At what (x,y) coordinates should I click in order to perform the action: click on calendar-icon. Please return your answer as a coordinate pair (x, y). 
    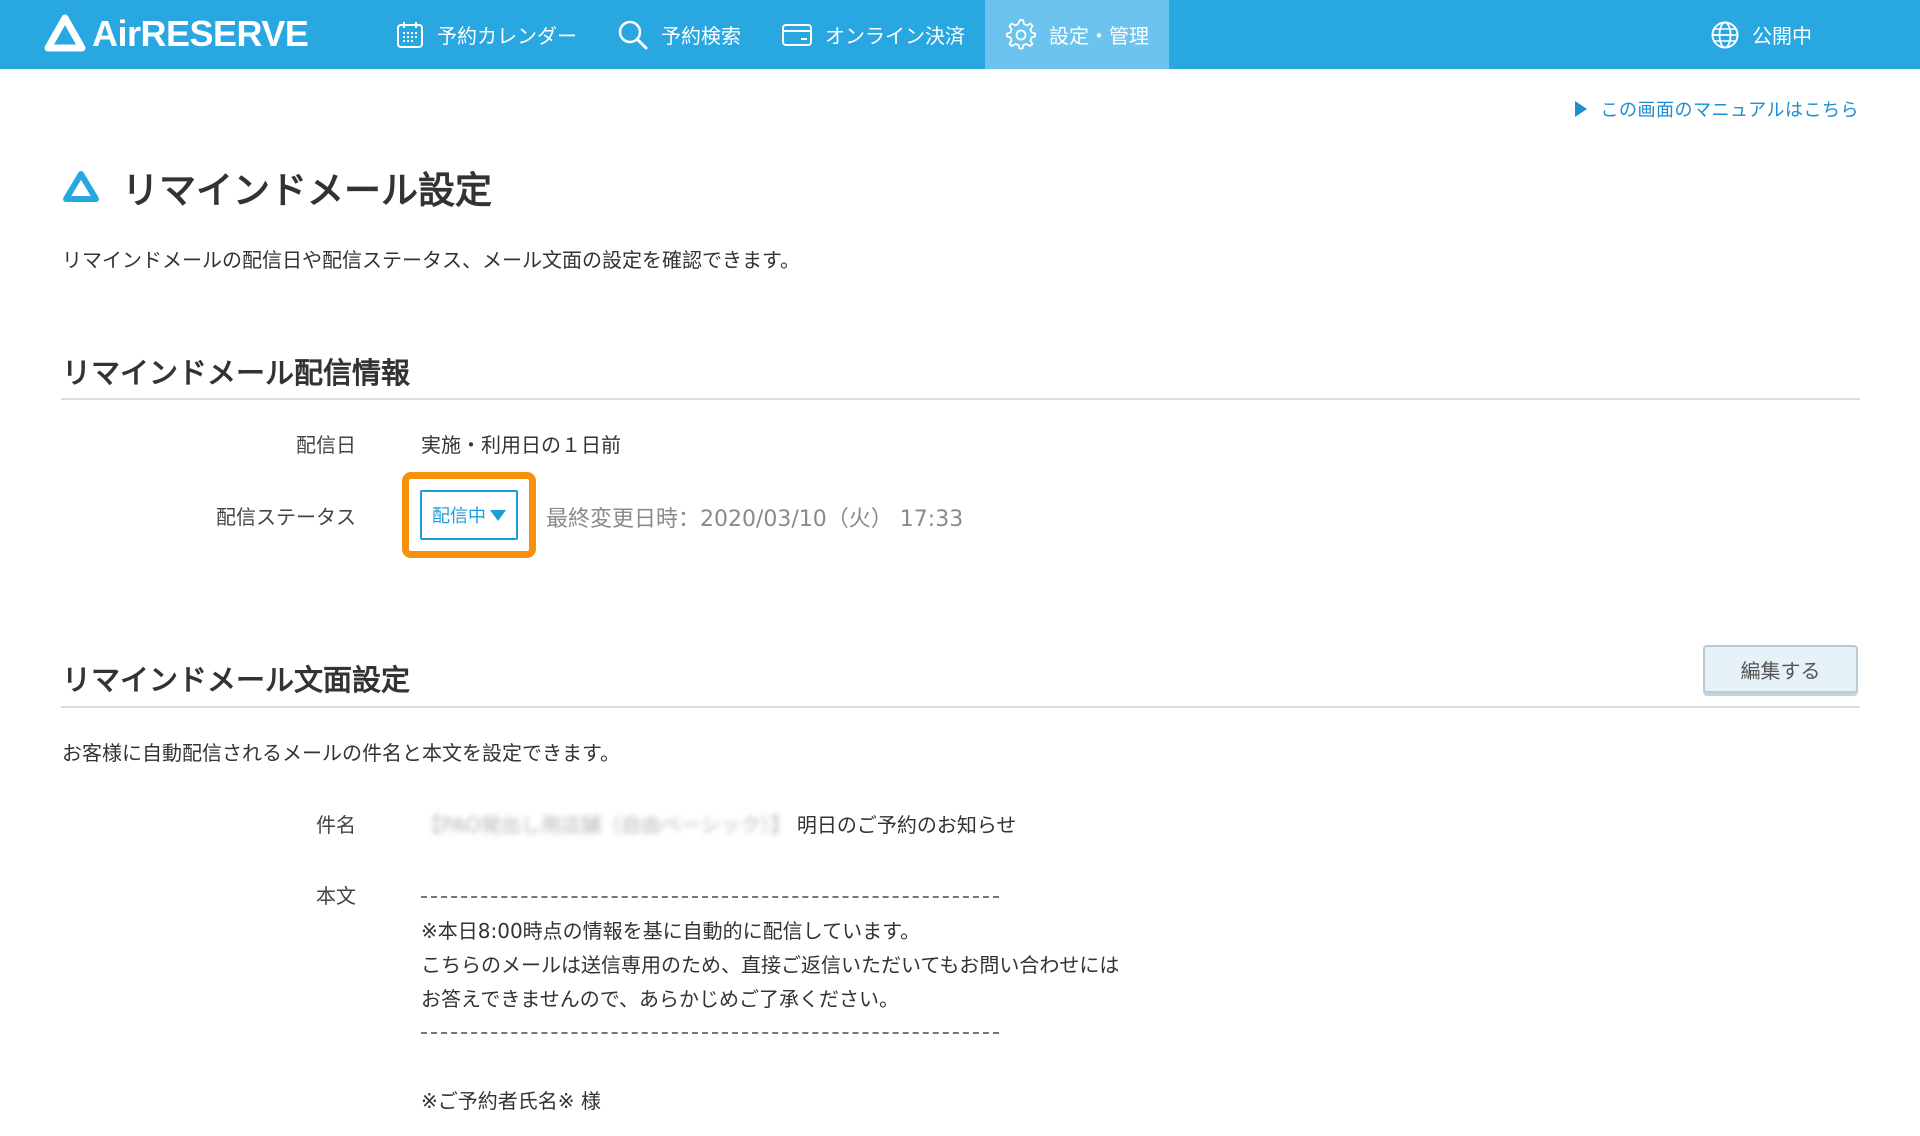
    Looking at the image, I should click on (410, 34).